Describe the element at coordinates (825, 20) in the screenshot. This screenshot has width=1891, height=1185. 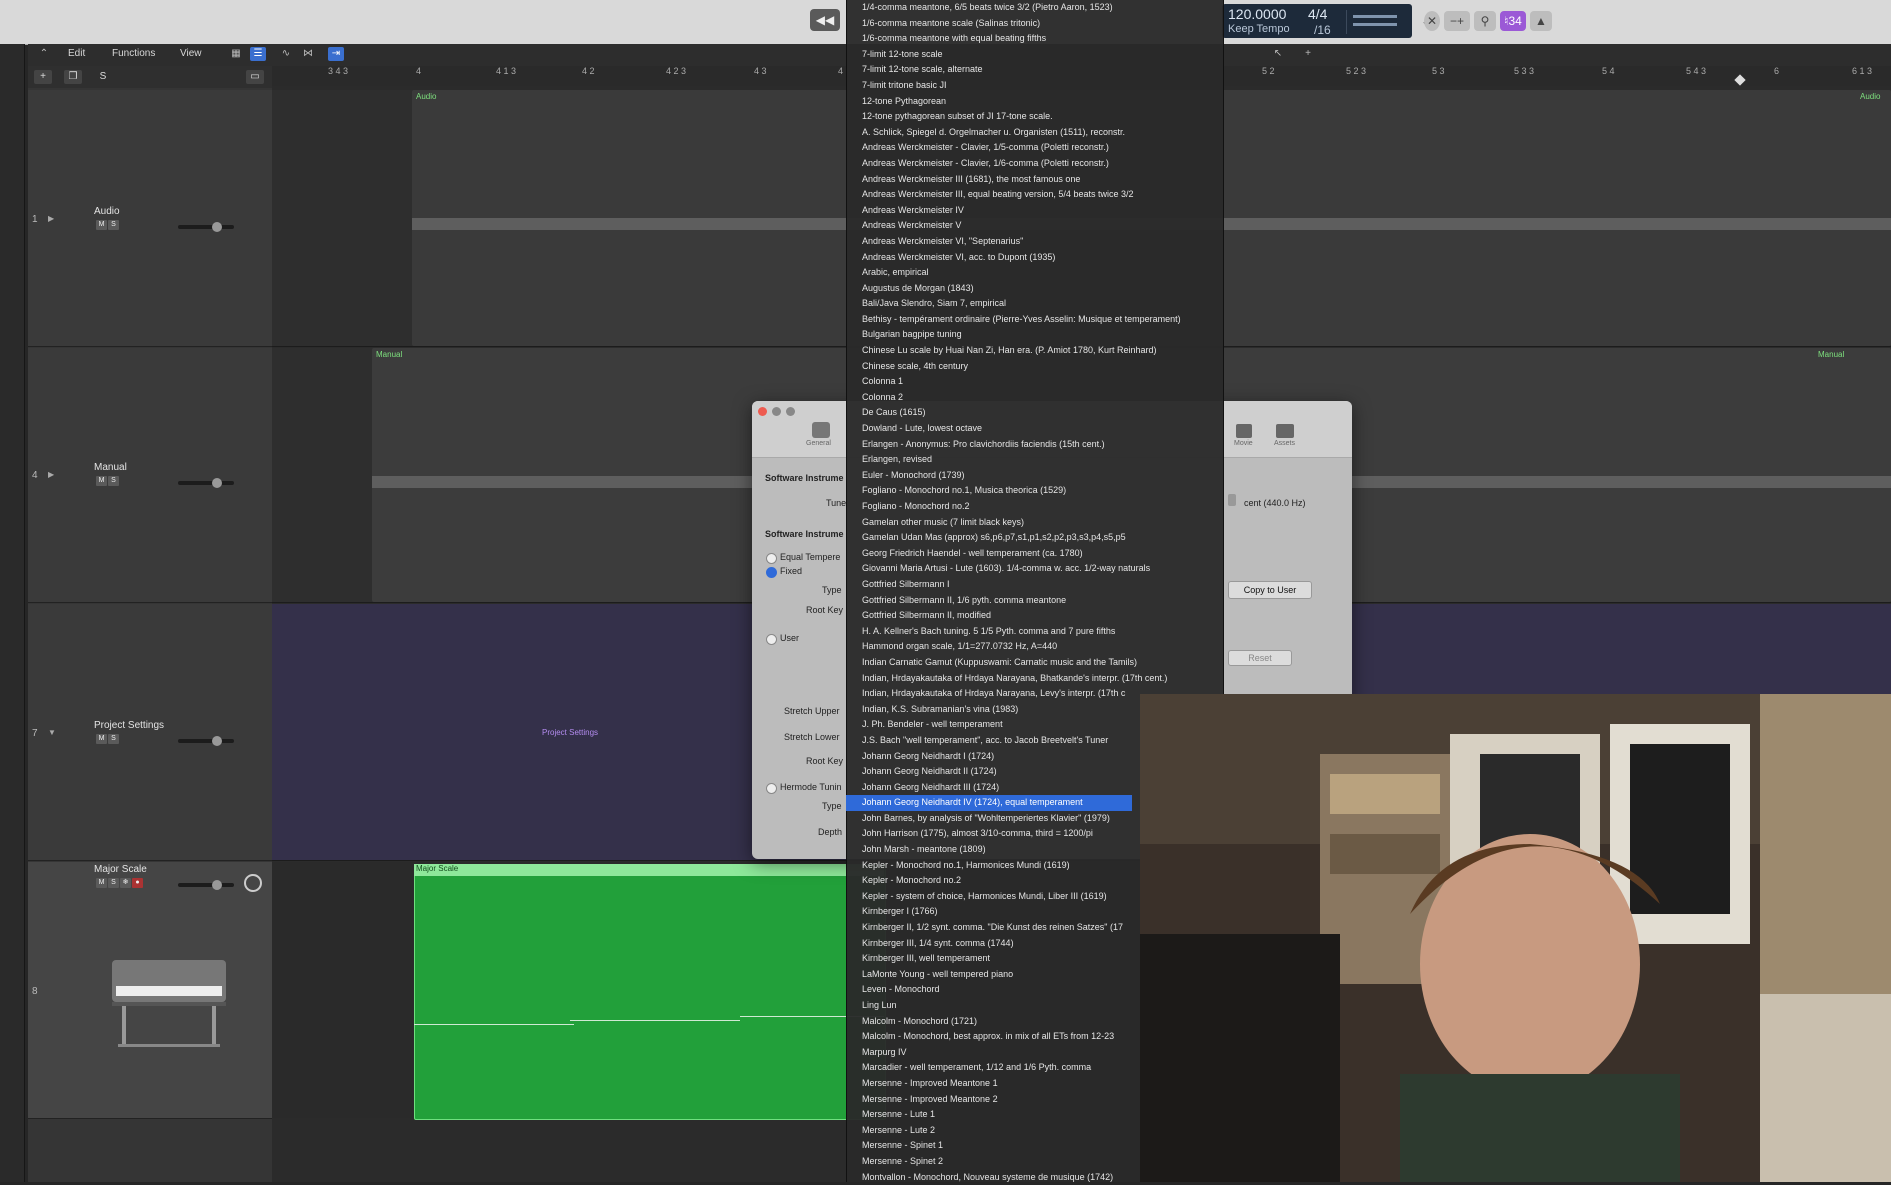
I see `rewind-button: ◀◀` at that location.